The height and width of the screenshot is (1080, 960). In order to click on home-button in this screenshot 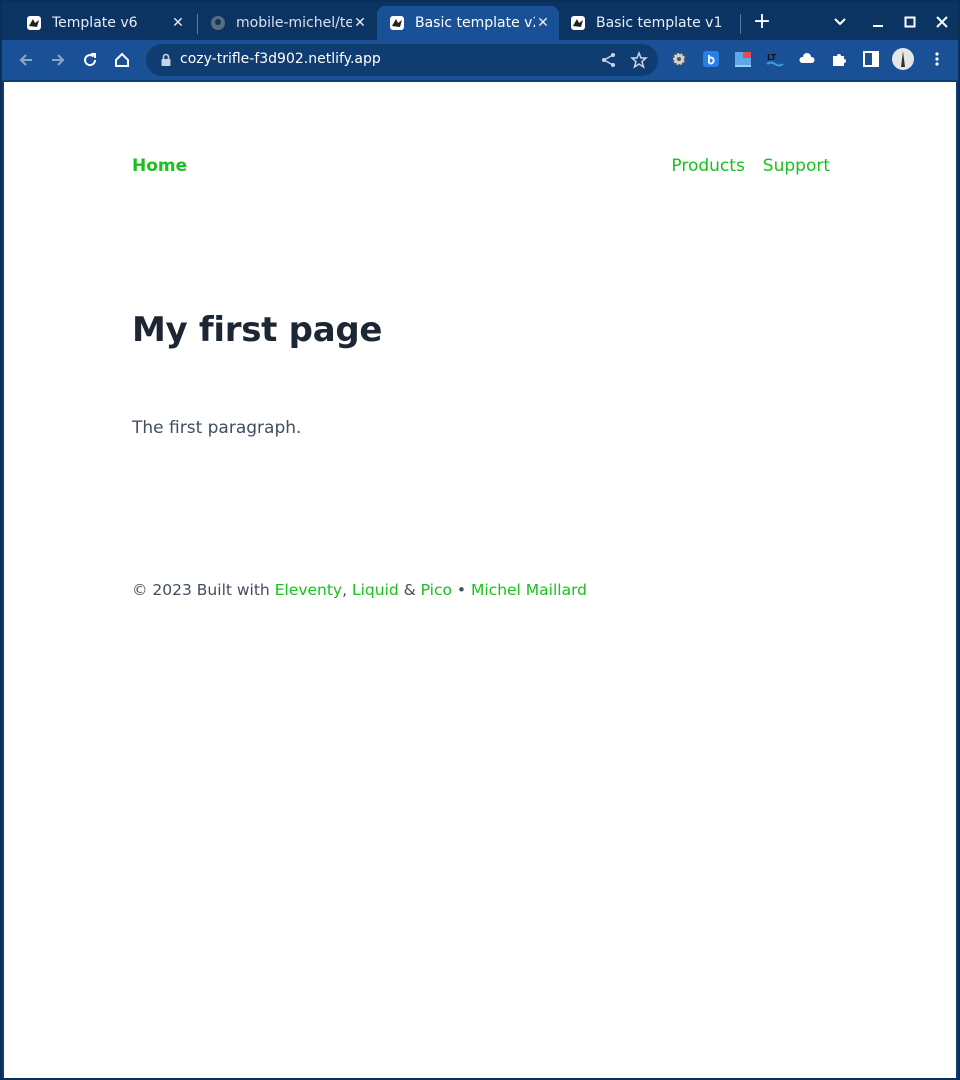, I will do `click(122, 60)`.